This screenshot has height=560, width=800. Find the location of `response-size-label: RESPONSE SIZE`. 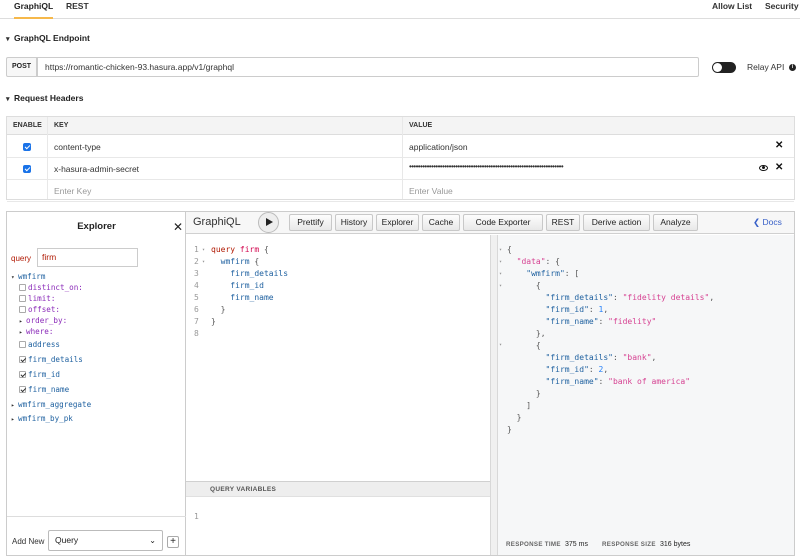

response-size-label: RESPONSE SIZE is located at coordinates (629, 544).